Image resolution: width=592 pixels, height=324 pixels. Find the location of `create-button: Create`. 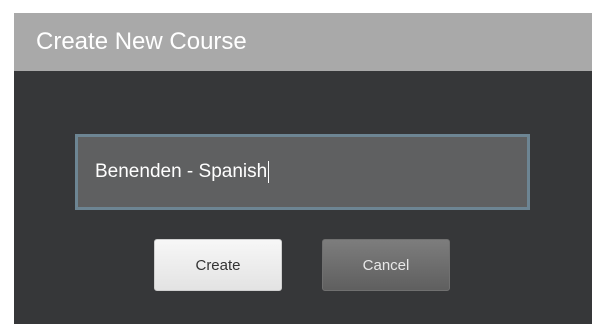

create-button: Create is located at coordinates (218, 265).